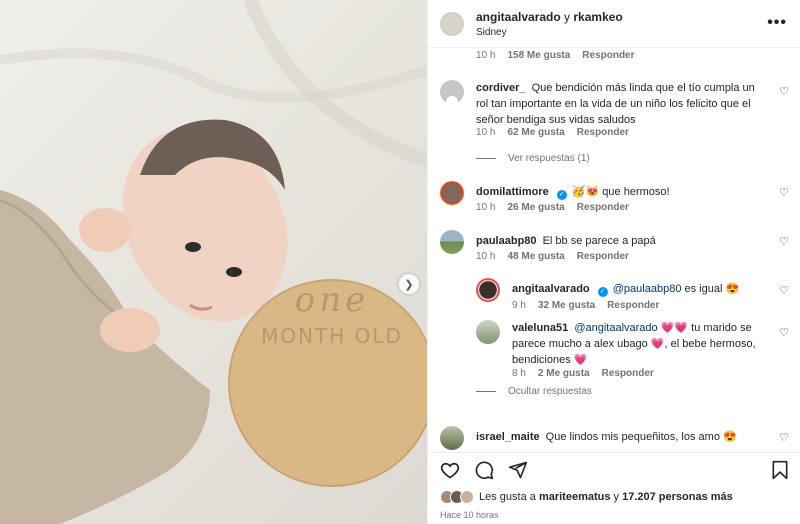 The height and width of the screenshot is (524, 800). I want to click on comment-meta: 10 h 62 Me gusta Responder, so click(552, 132).